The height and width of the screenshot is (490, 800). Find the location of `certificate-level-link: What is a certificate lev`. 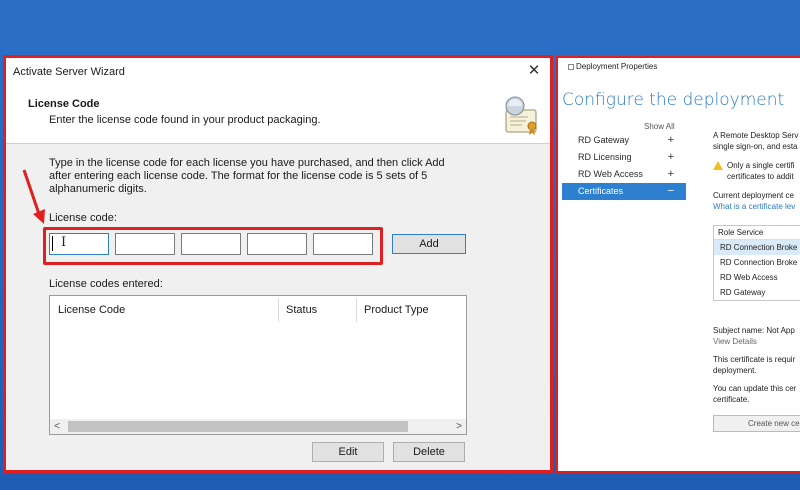

certificate-level-link: What is a certificate lev is located at coordinates (756, 206).